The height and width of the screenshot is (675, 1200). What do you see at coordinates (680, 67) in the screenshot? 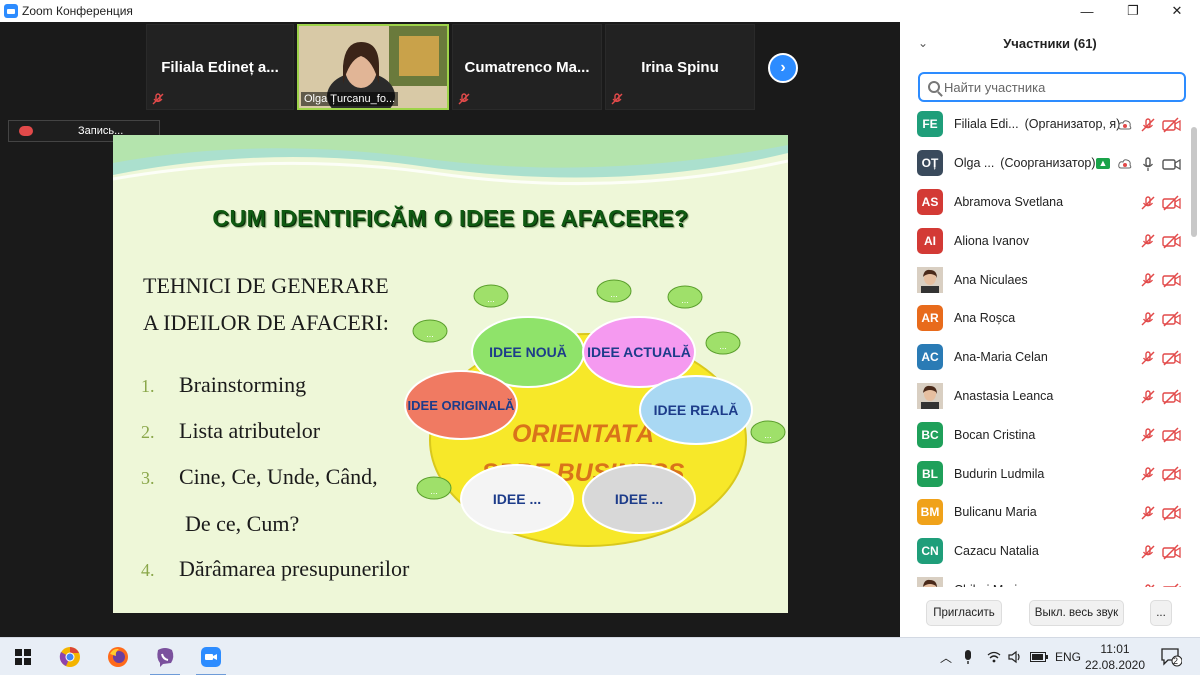
I see `video-thumbnail: Irina Spinu` at bounding box center [680, 67].